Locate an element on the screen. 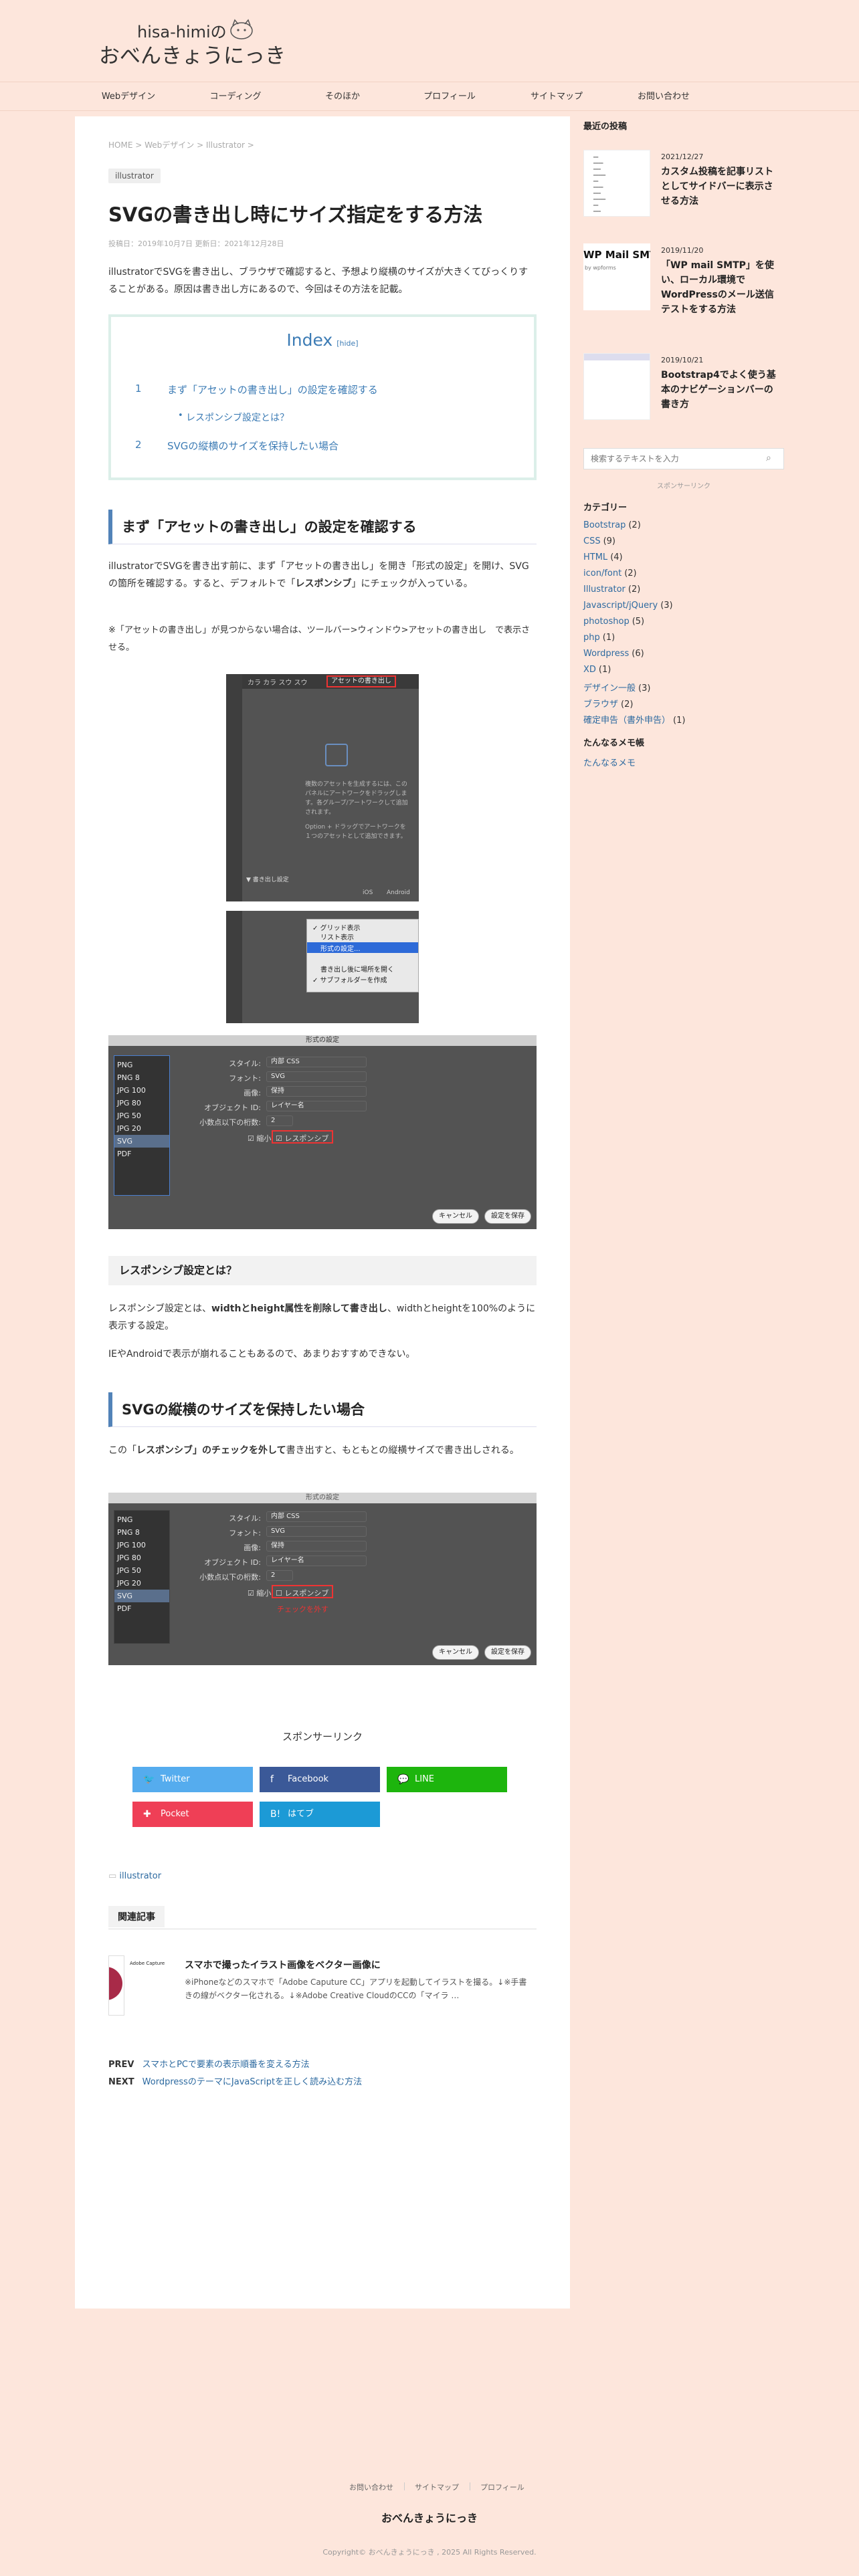 This screenshot has width=859, height=2576. nav-contact: お問い合わせ is located at coordinates (663, 97).